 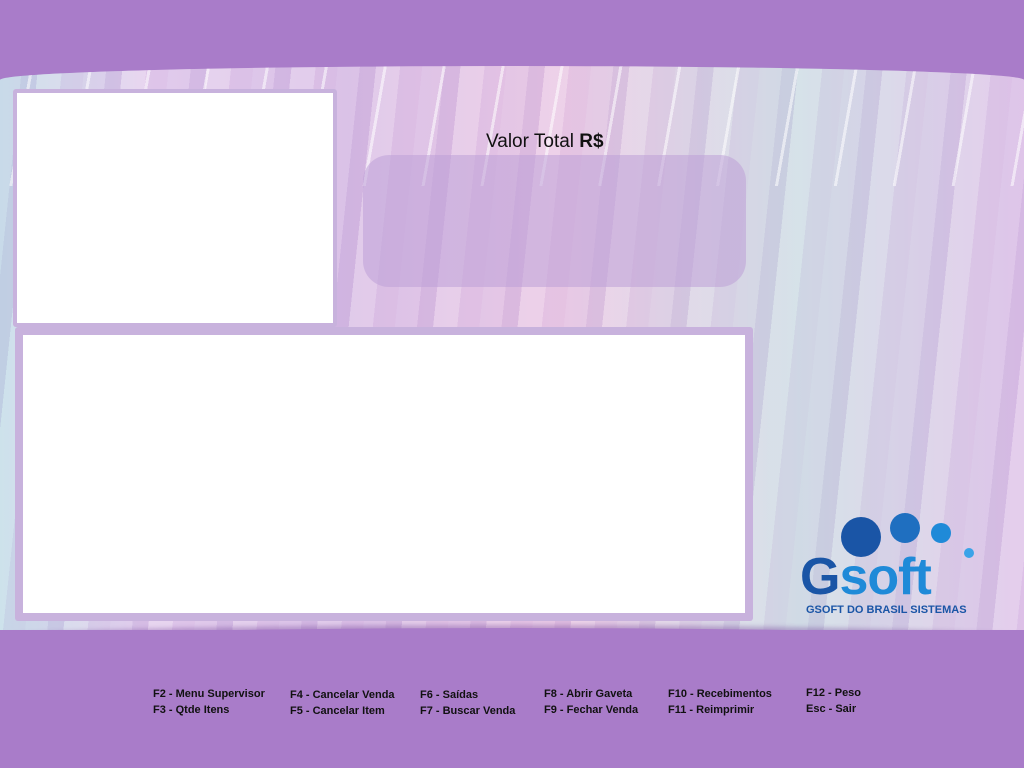 What do you see at coordinates (720, 710) in the screenshot?
I see `shortcut-f11: F11 - Reimprimir` at bounding box center [720, 710].